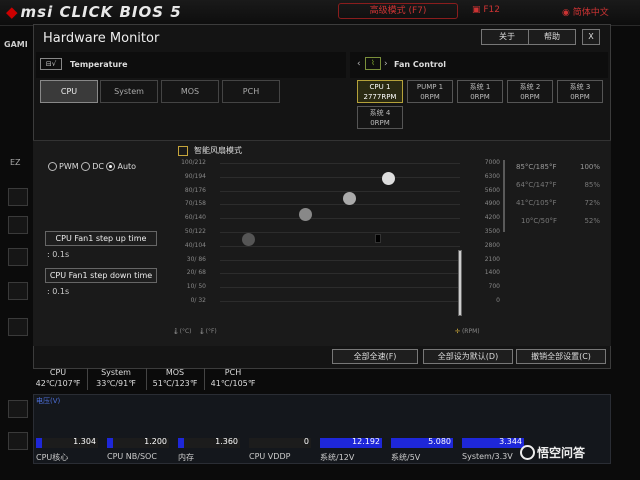  What do you see at coordinates (226, 441) in the screenshot?
I see `voltage-value: 1.360` at bounding box center [226, 441].